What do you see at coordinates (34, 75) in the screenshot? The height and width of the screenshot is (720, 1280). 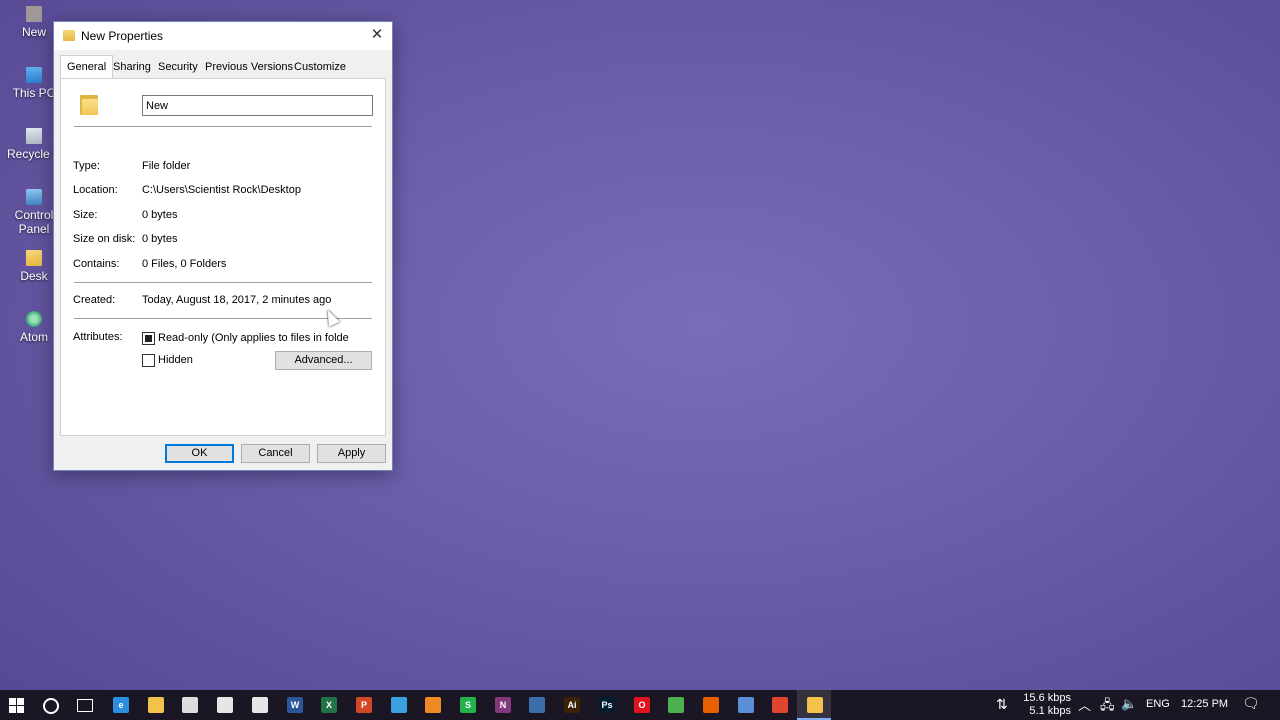 I see `computer-icon` at bounding box center [34, 75].